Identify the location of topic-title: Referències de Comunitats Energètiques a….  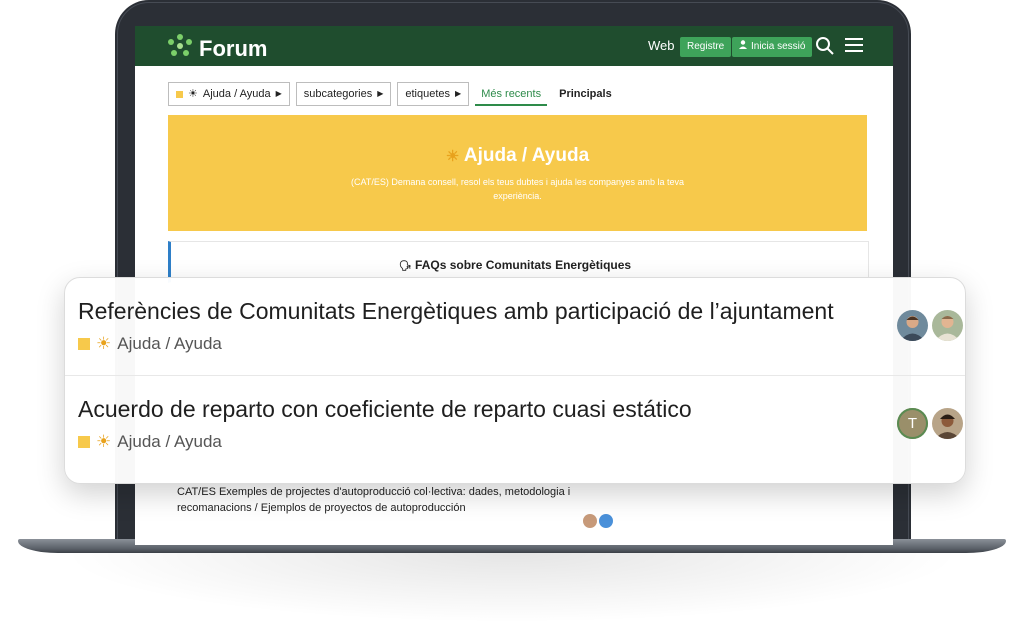
(456, 311).